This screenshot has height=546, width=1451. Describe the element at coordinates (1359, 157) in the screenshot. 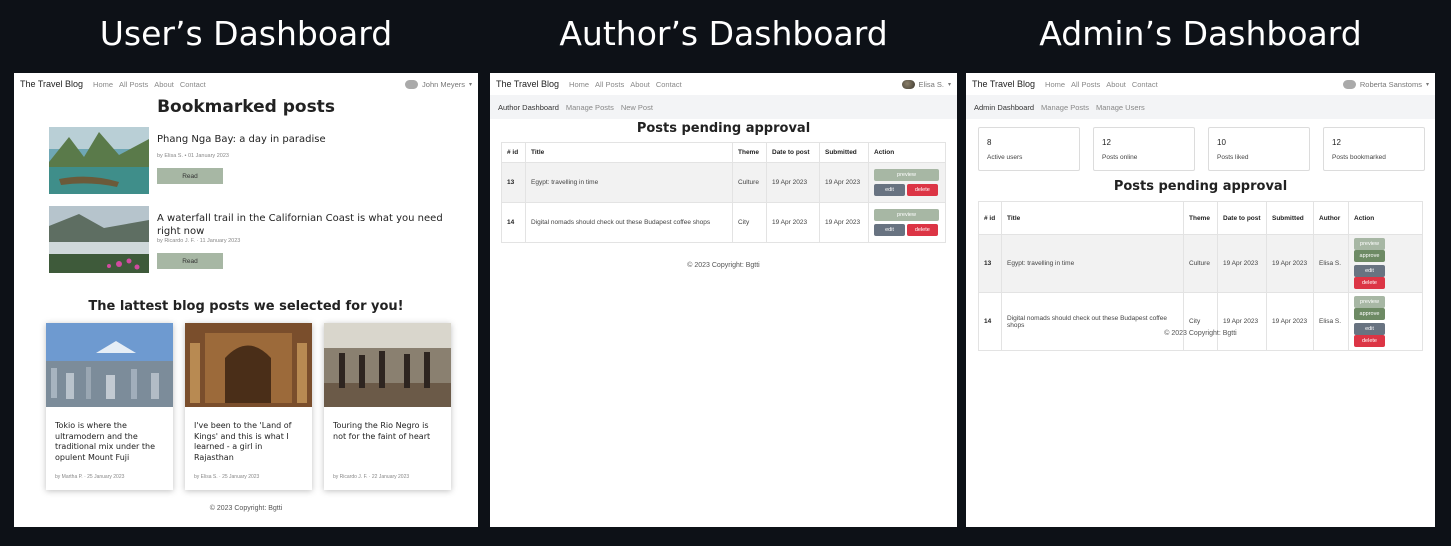

I see `stat-label: Posts bookmarked` at that location.